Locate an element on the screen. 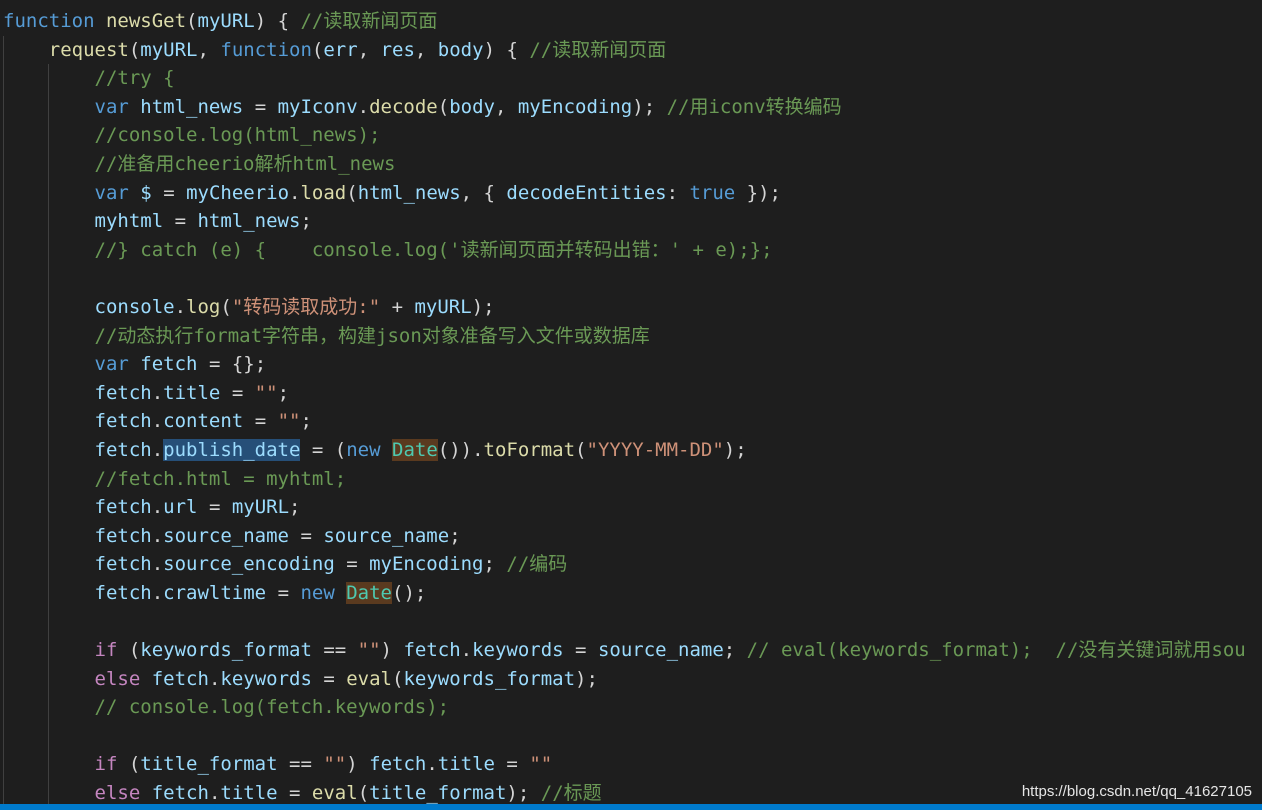  code-token: title is located at coordinates (249, 793).